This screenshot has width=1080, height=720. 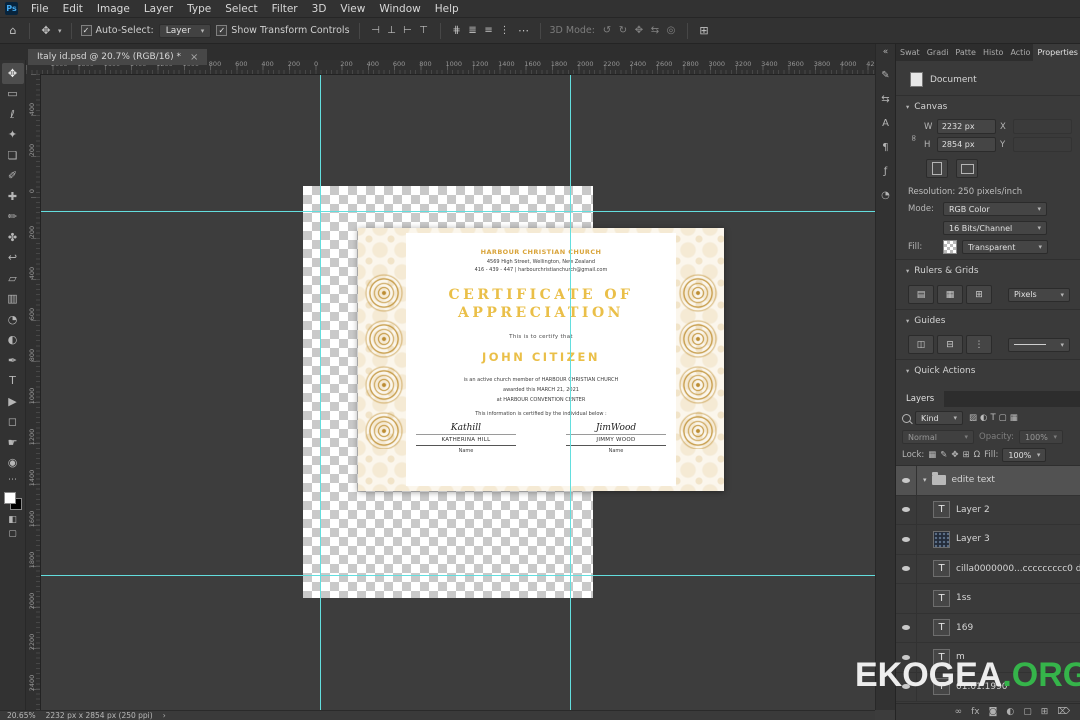 I want to click on tab-layers: Layers, so click(x=920, y=399).